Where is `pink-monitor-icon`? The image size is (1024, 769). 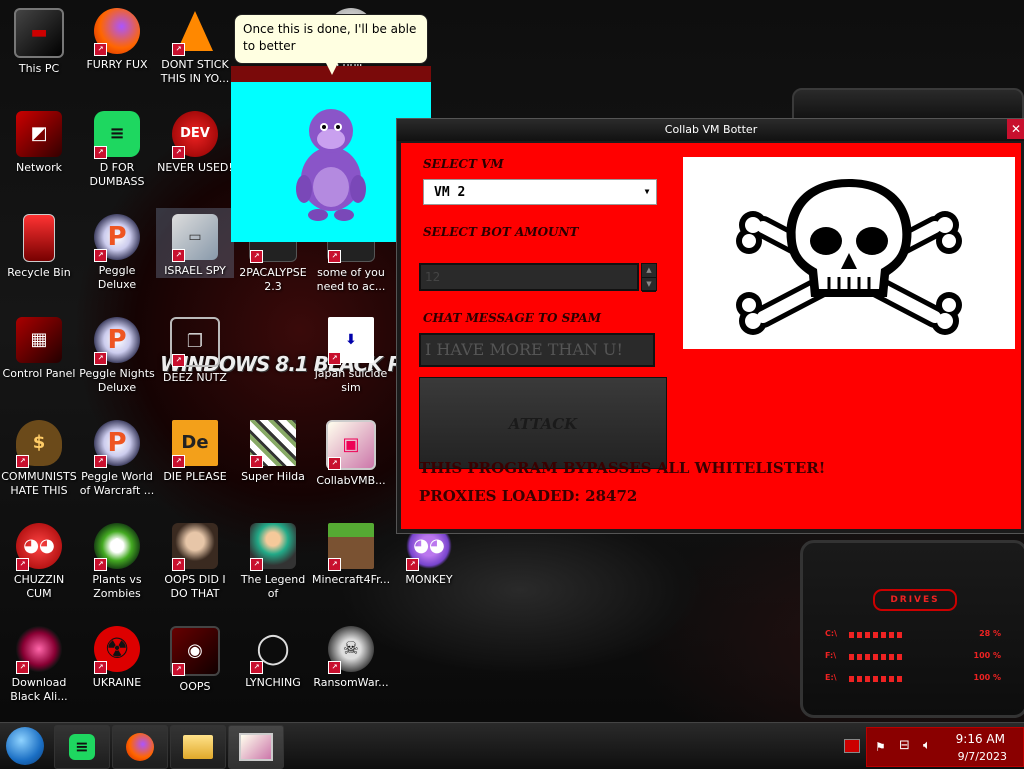 pink-monitor-icon is located at coordinates (256, 747).